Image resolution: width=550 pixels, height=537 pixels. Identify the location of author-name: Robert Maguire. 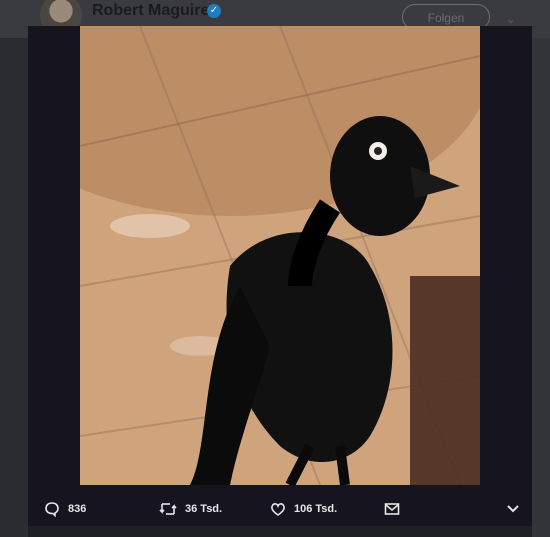
(150, 11).